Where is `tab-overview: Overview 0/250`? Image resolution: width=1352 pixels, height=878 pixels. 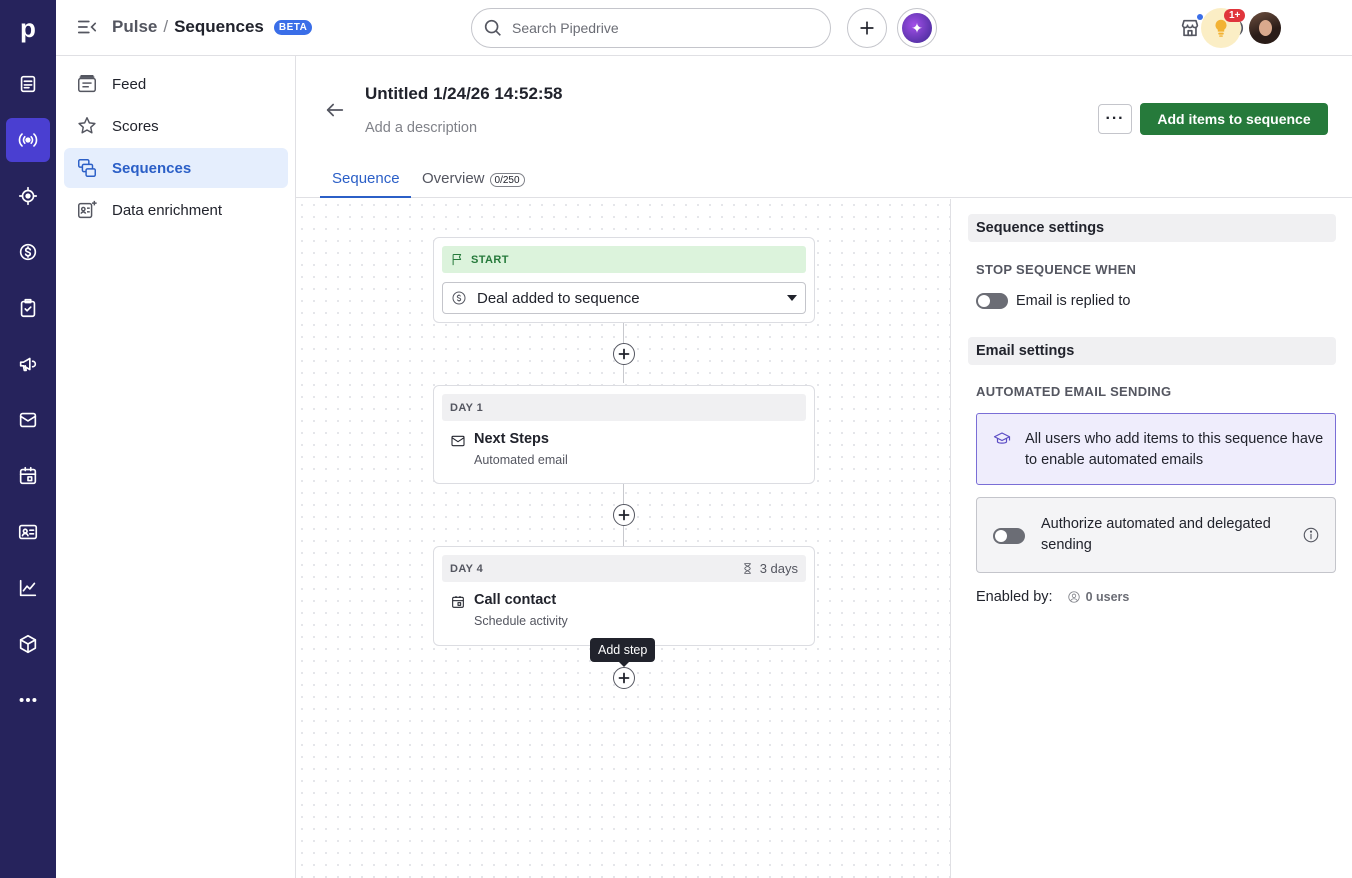 tab-overview: Overview 0/250 is located at coordinates (473, 179).